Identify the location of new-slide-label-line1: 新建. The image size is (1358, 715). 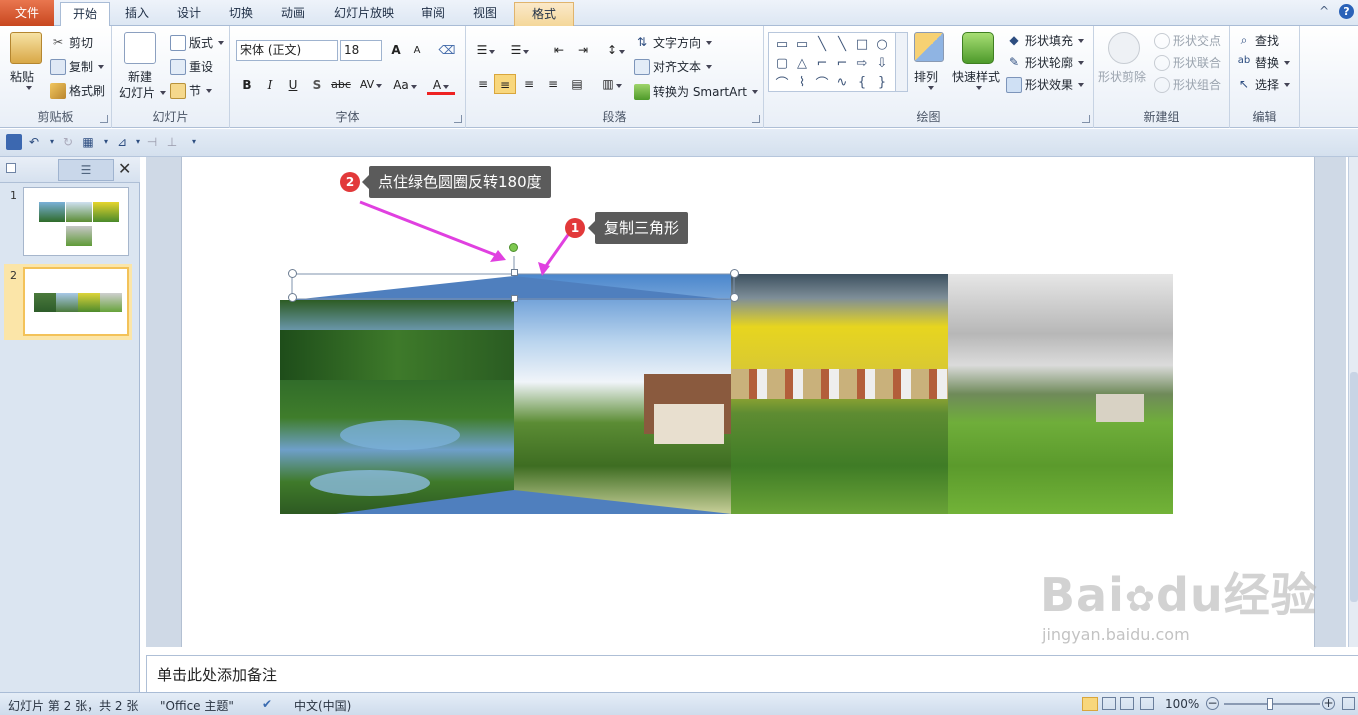
(140, 76).